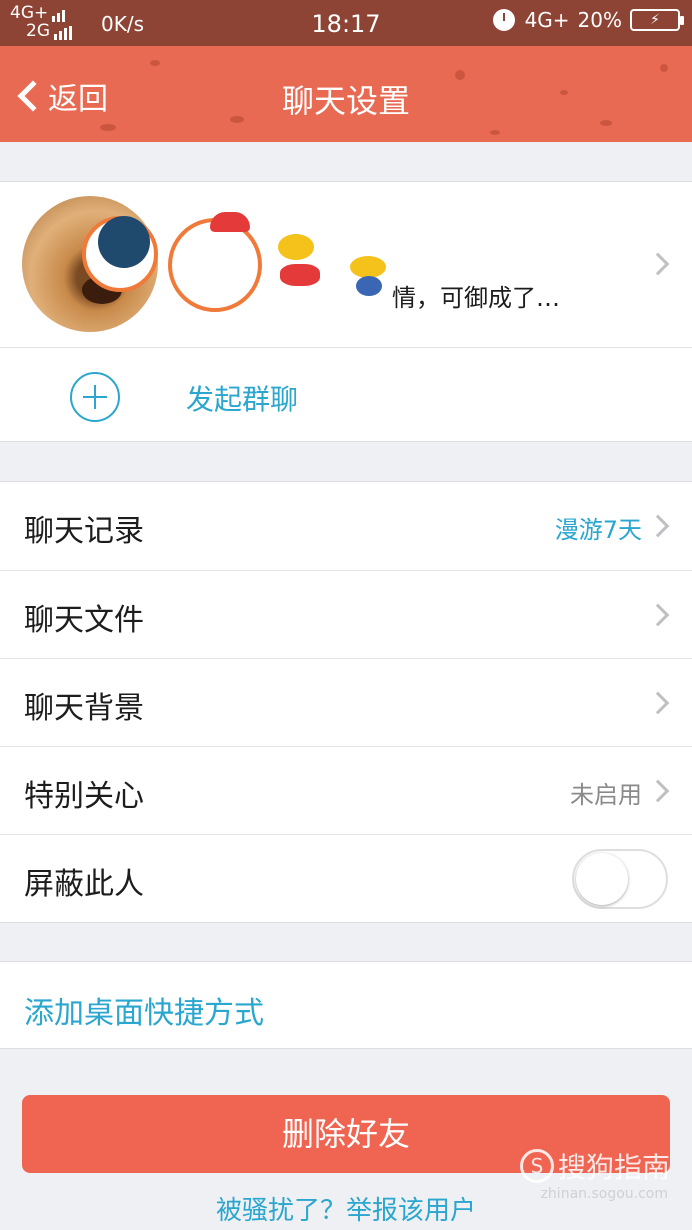  Describe the element at coordinates (606, 795) in the screenshot. I see `settings-item-value: 未启用` at that location.